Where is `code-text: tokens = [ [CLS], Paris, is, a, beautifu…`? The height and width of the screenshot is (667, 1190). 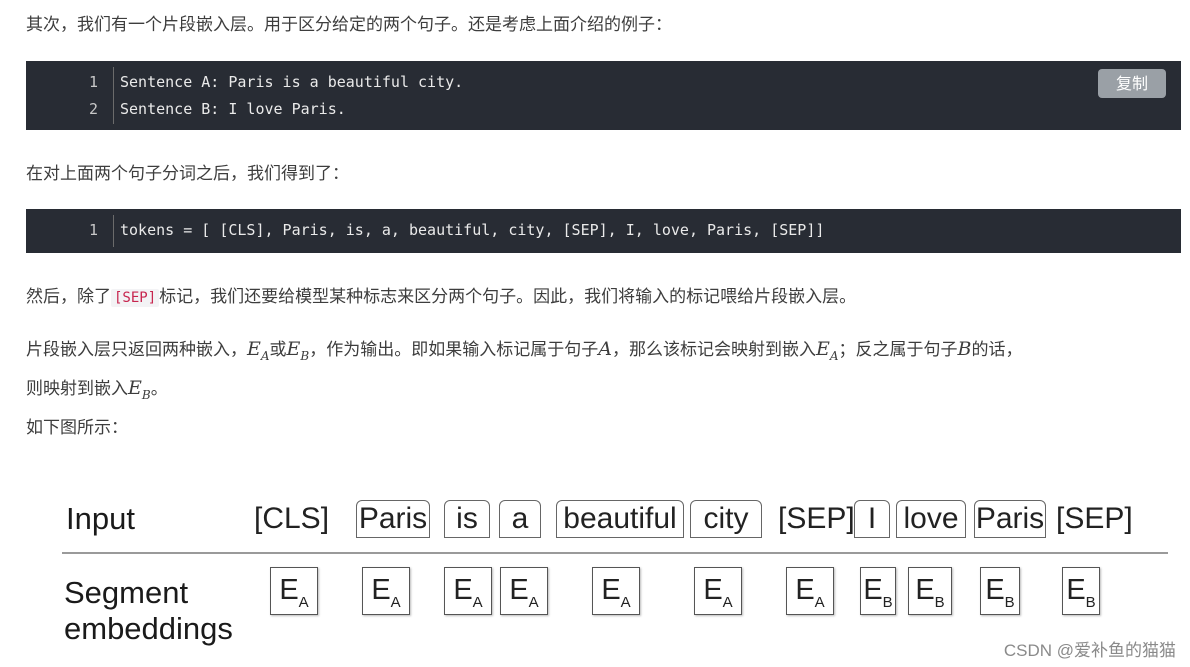
code-text: tokens = [ [CLS], Paris, is, a, beautifu… is located at coordinates (472, 230).